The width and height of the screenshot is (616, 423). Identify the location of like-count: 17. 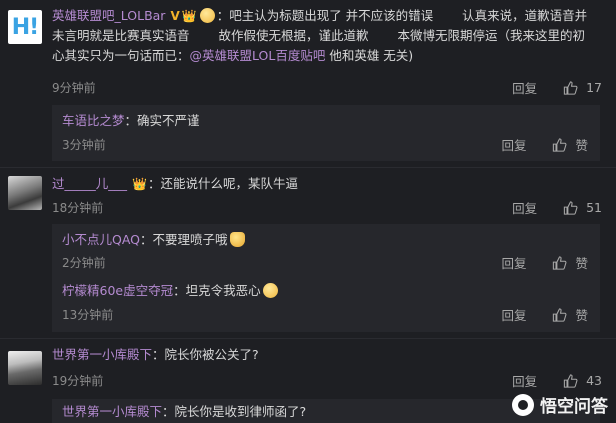
(594, 87).